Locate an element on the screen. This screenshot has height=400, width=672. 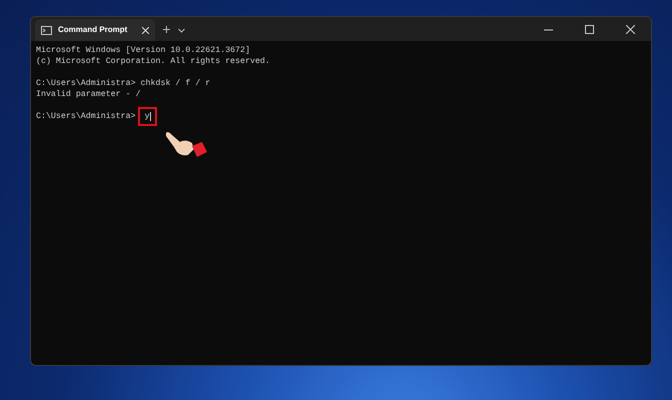
terminal-line: Microsoft Windows [Version 10.0.22621.3672] is located at coordinates (143, 50).